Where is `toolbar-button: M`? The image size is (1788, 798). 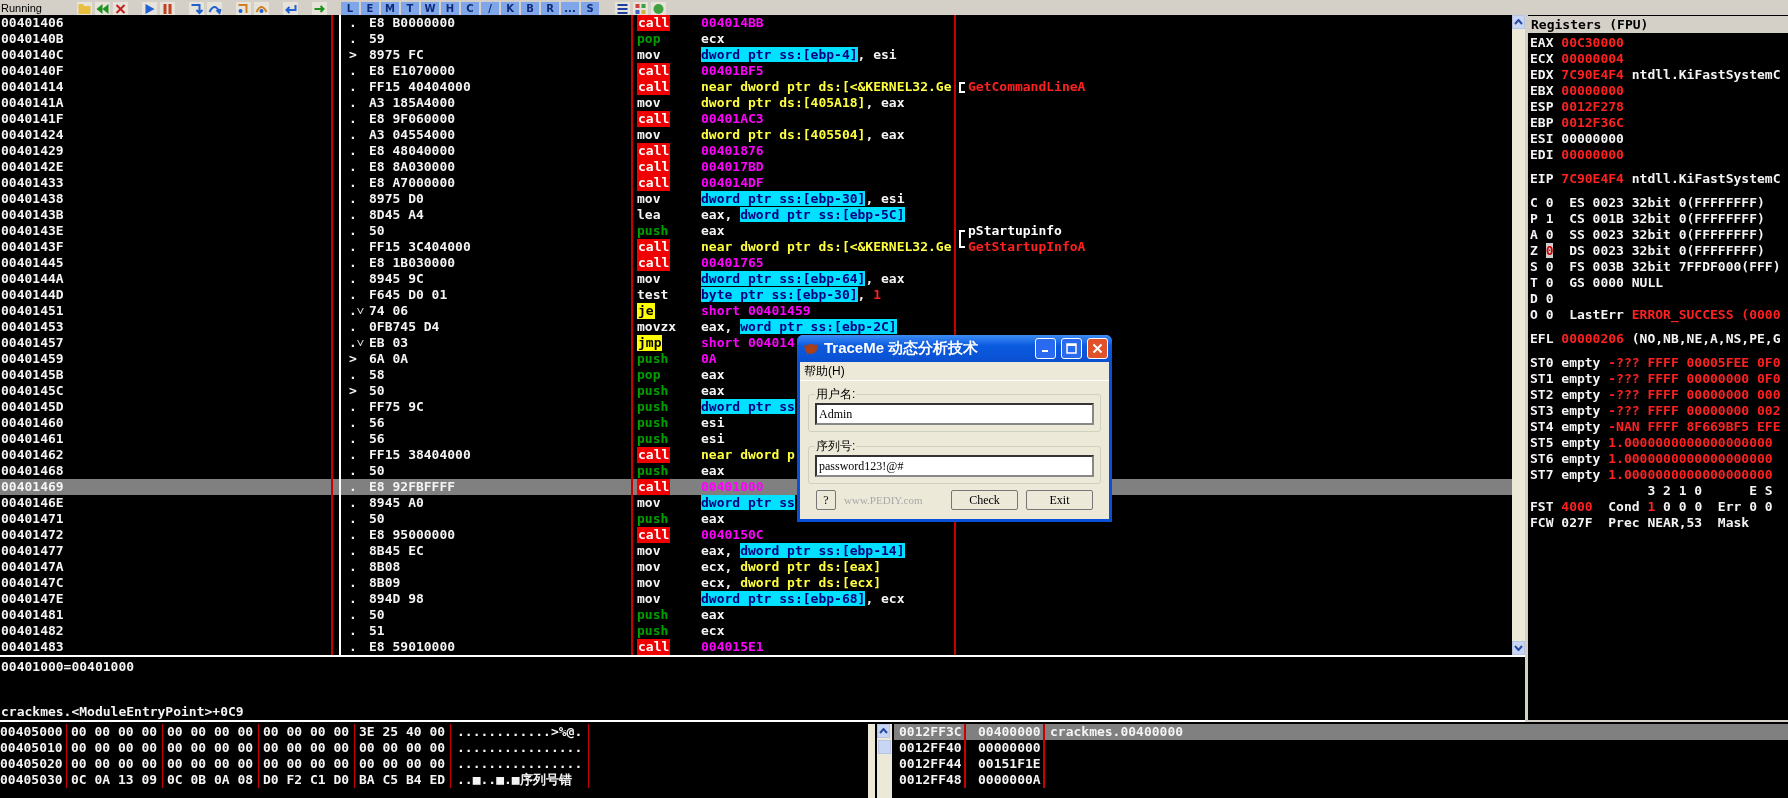
toolbar-button: M is located at coordinates (390, 8).